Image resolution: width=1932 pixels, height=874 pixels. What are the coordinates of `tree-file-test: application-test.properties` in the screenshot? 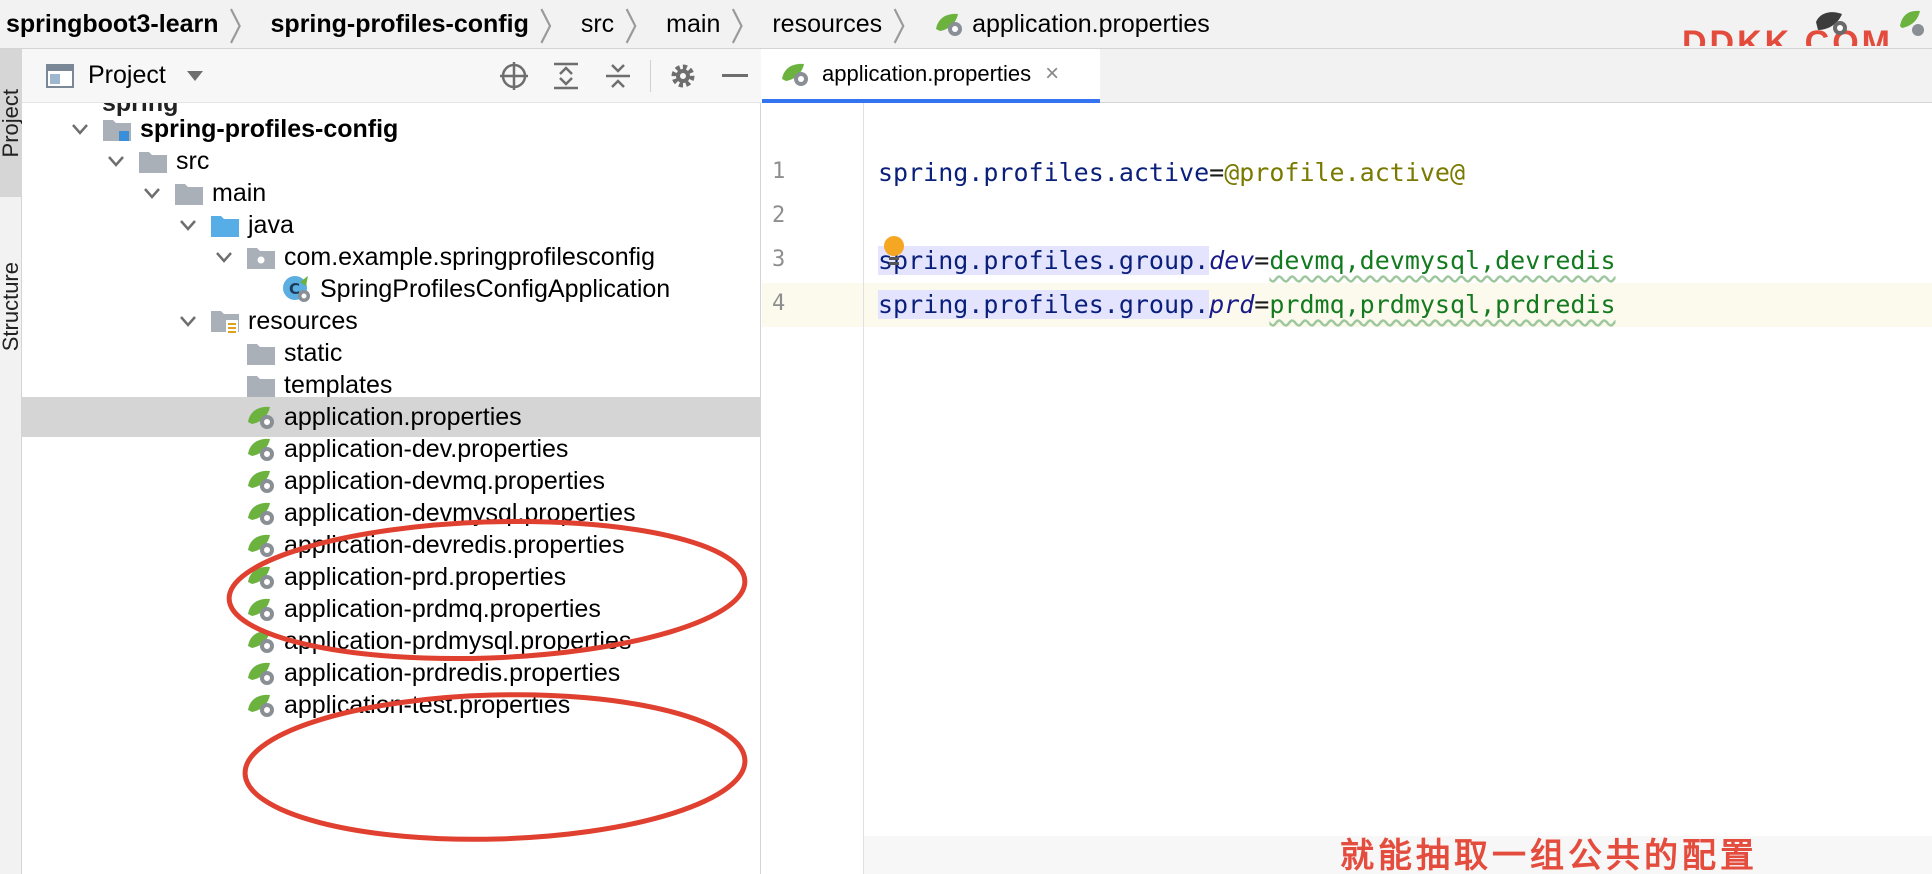 It's located at (333, 705).